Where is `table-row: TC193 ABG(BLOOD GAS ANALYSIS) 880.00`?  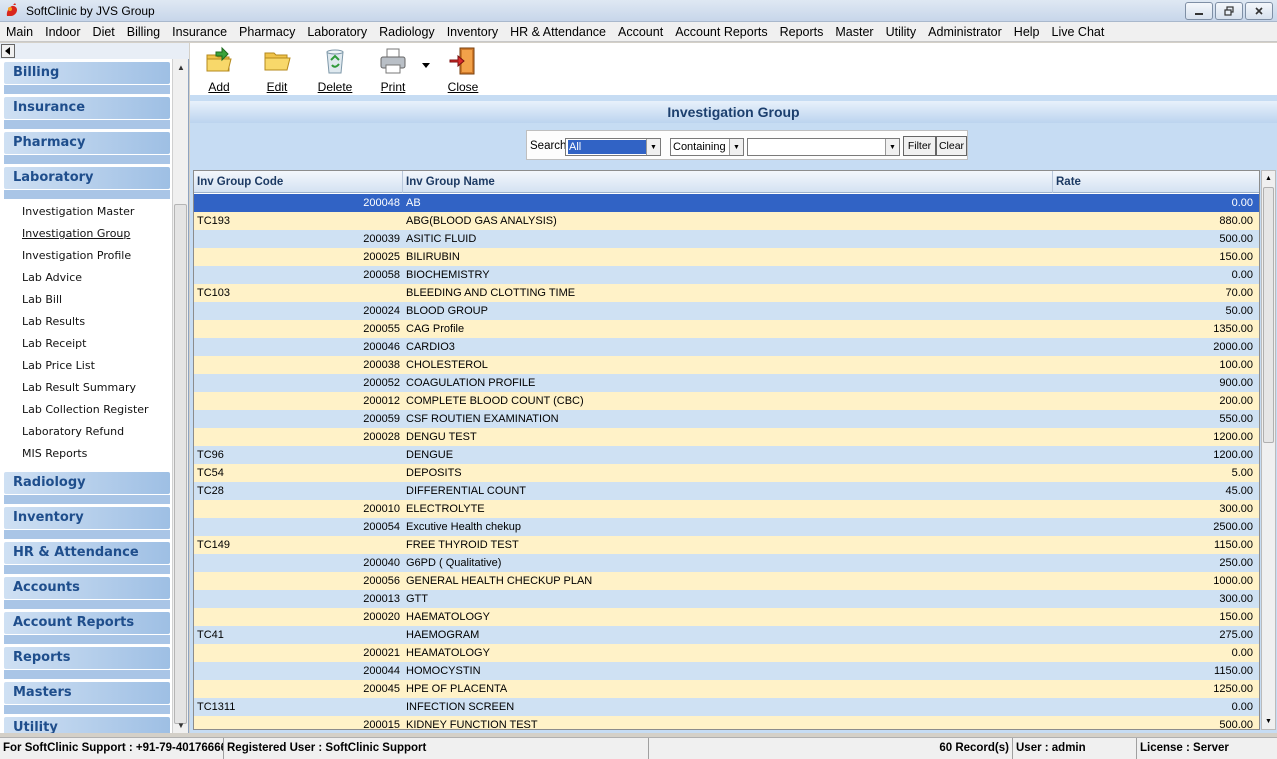
table-row: TC193 ABG(BLOOD GAS ANALYSIS) 880.00 is located at coordinates (726, 221).